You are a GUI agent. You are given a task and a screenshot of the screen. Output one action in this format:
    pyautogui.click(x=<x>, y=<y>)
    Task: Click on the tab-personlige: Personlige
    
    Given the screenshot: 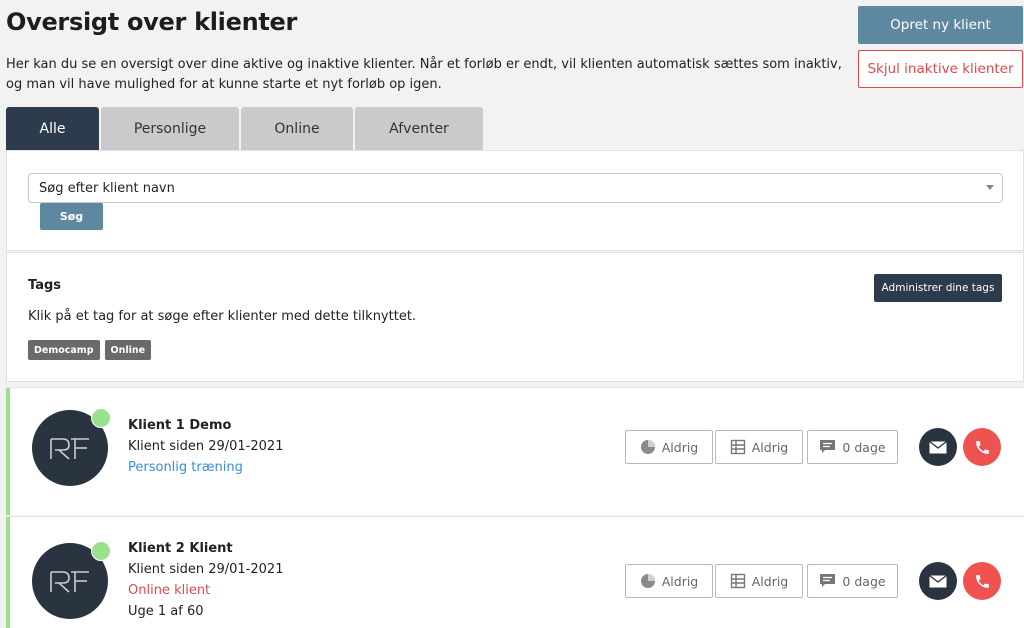 What is the action you would take?
    pyautogui.click(x=170, y=128)
    